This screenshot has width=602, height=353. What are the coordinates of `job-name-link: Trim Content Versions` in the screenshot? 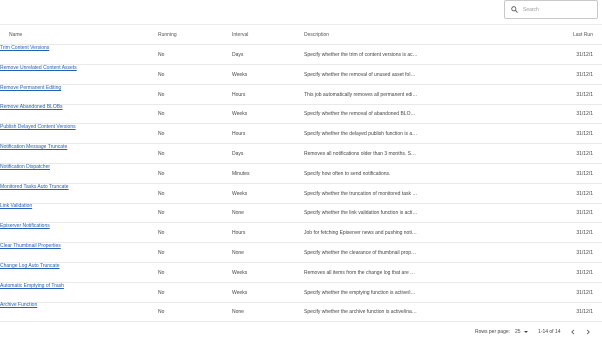 It's located at (24, 48).